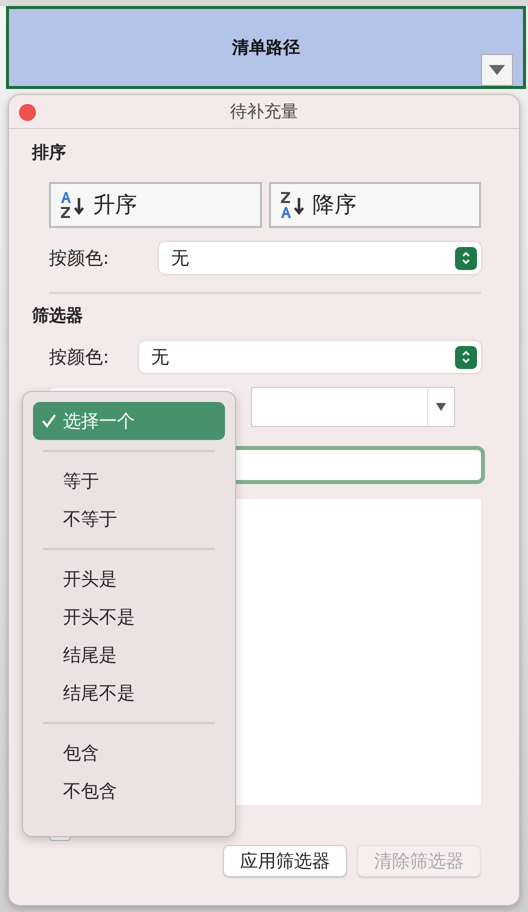  What do you see at coordinates (374, 205) in the screenshot?
I see `sort-descending-button: 降序` at bounding box center [374, 205].